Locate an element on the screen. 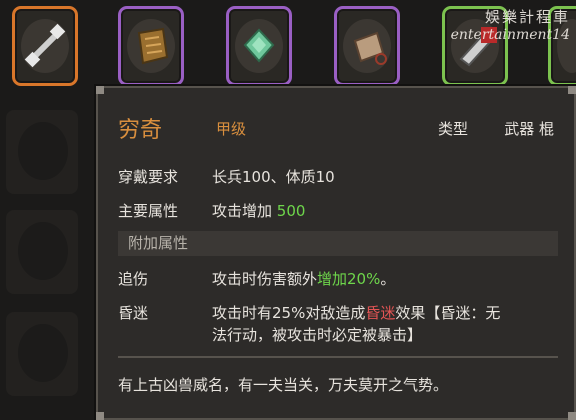  tooltip-title-row: 穷奇 甲级 类型 武器 棍 is located at coordinates (336, 127).